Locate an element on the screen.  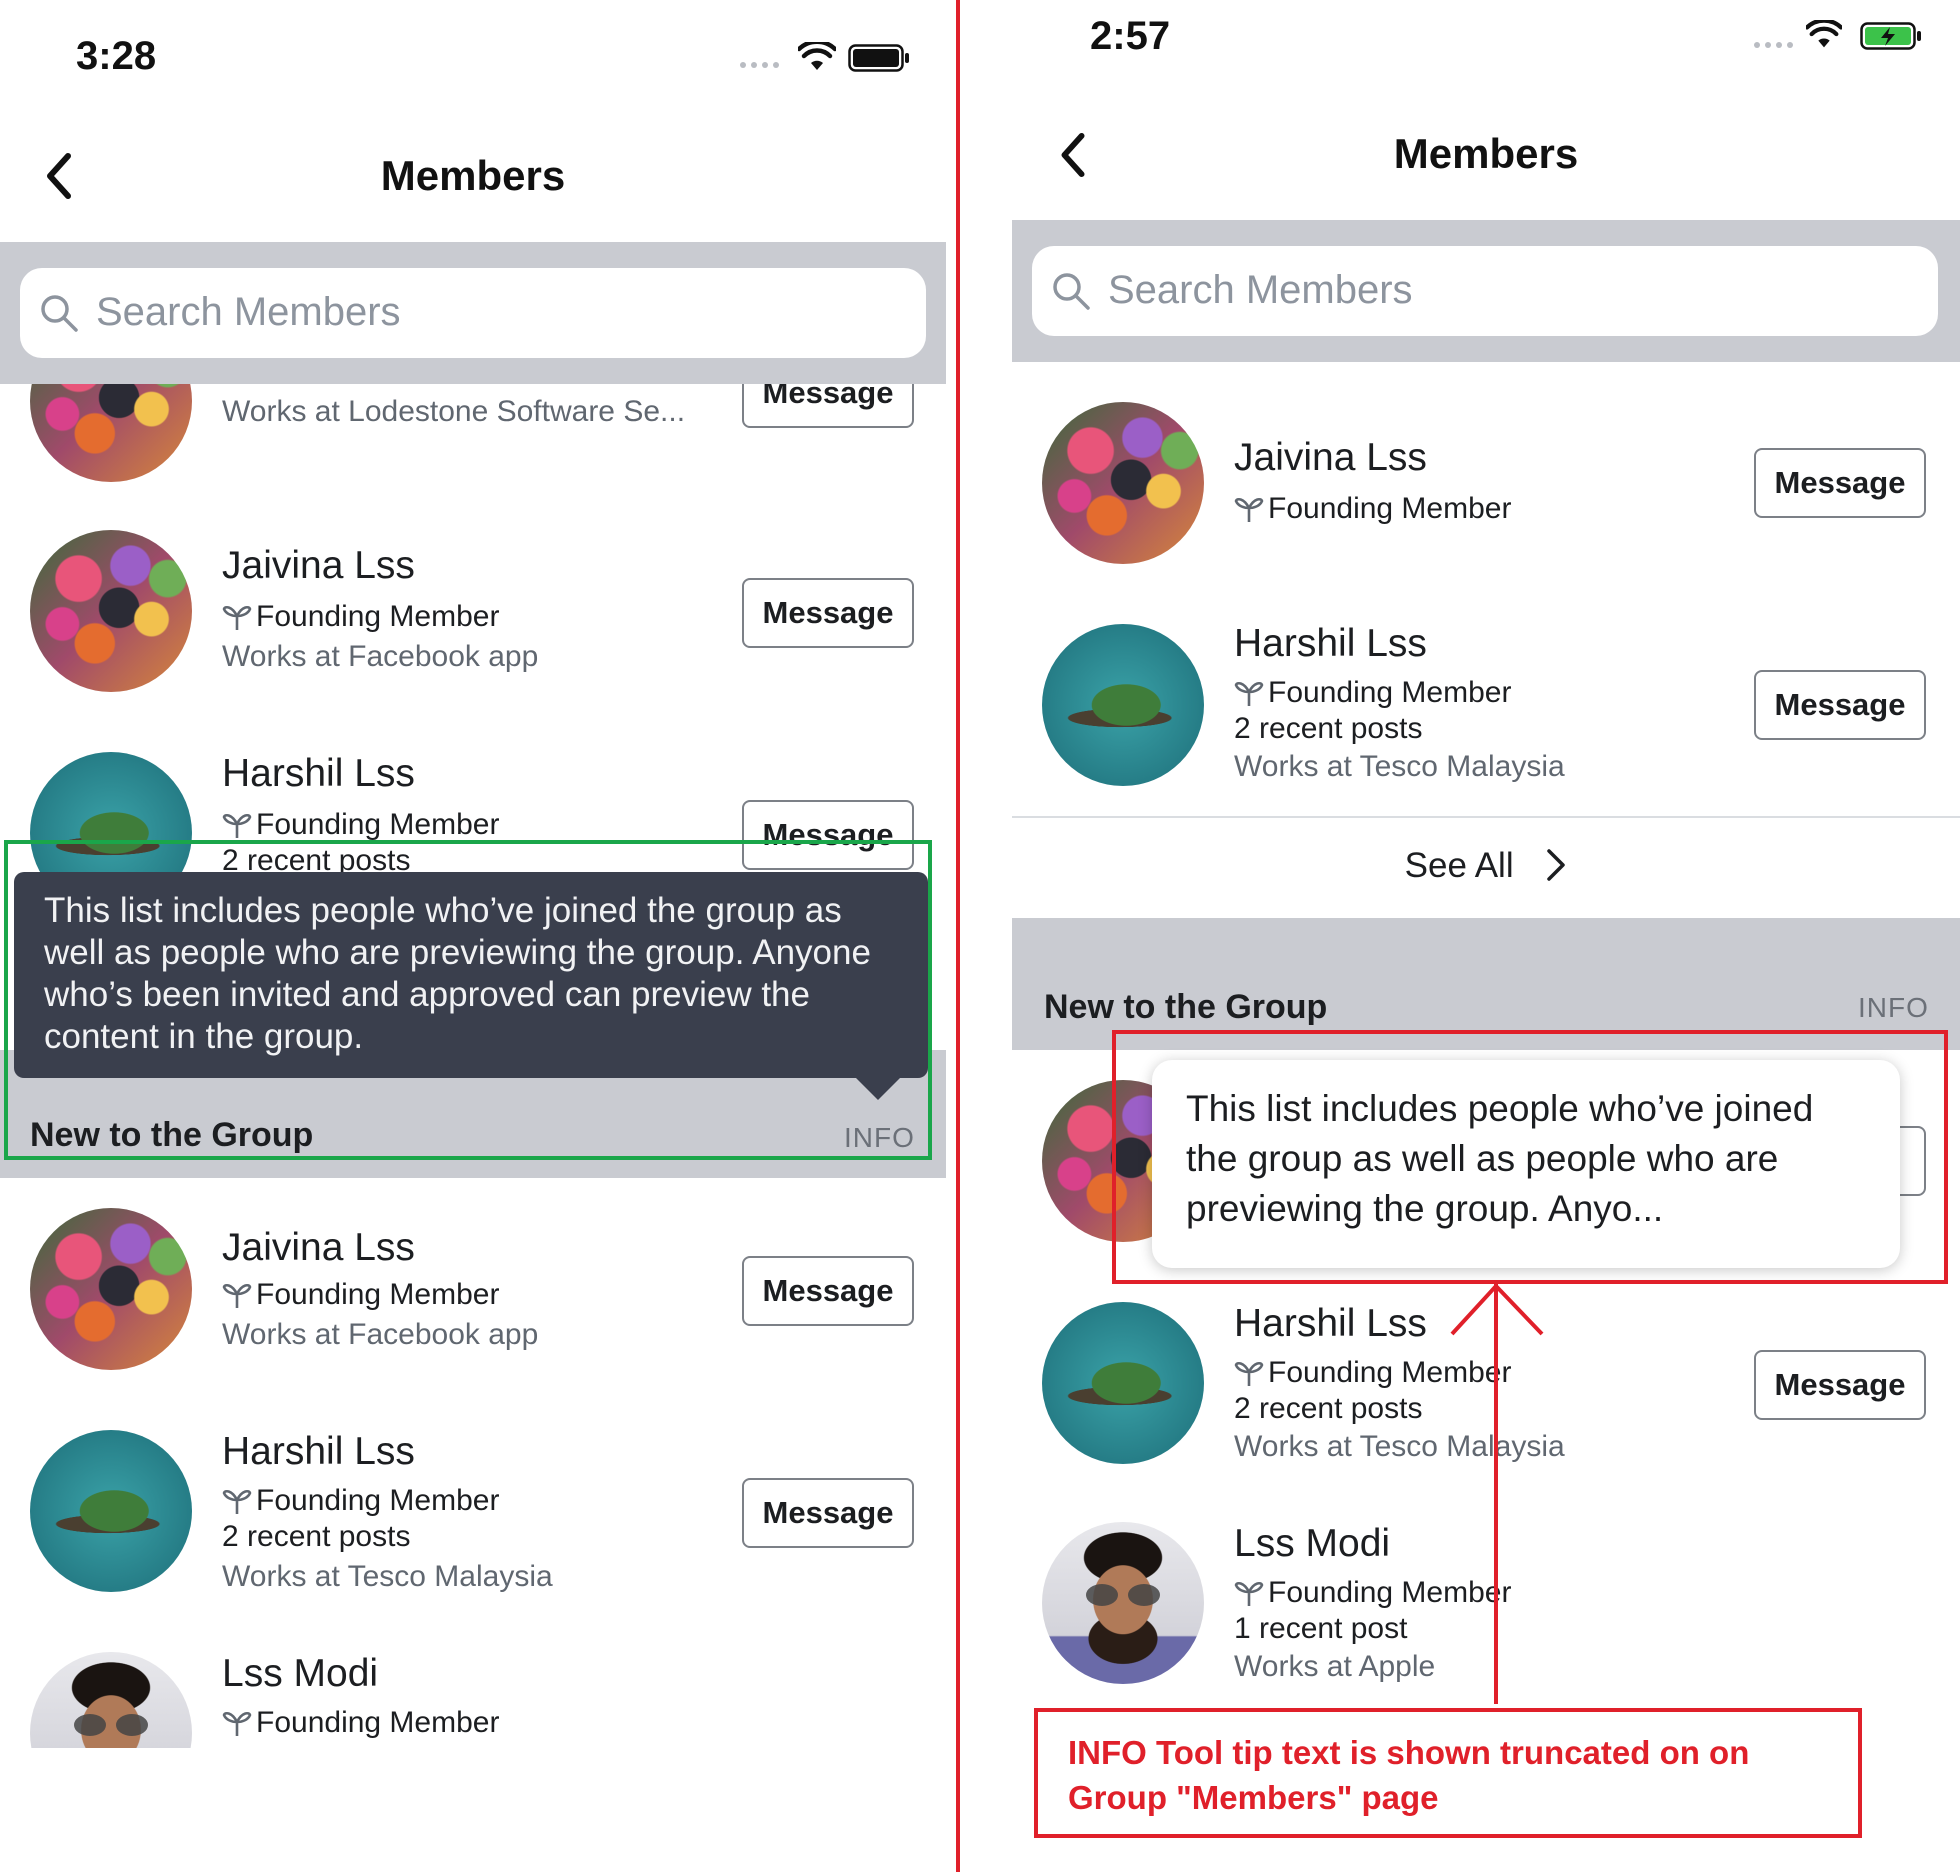
chevron-right-icon is located at coordinates (1556, 865).